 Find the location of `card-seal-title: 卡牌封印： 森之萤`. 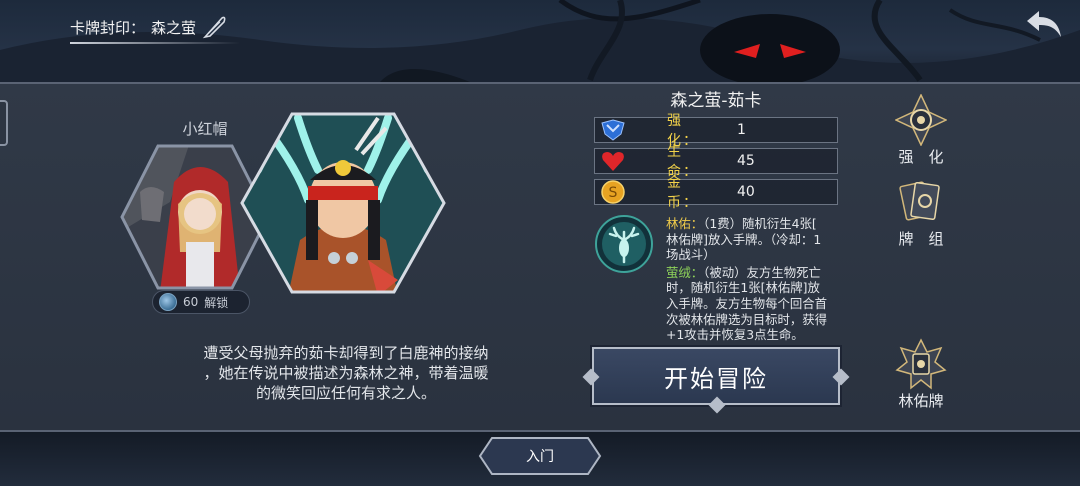

card-seal-title: 卡牌封印： 森之萤 is located at coordinates (155, 28).